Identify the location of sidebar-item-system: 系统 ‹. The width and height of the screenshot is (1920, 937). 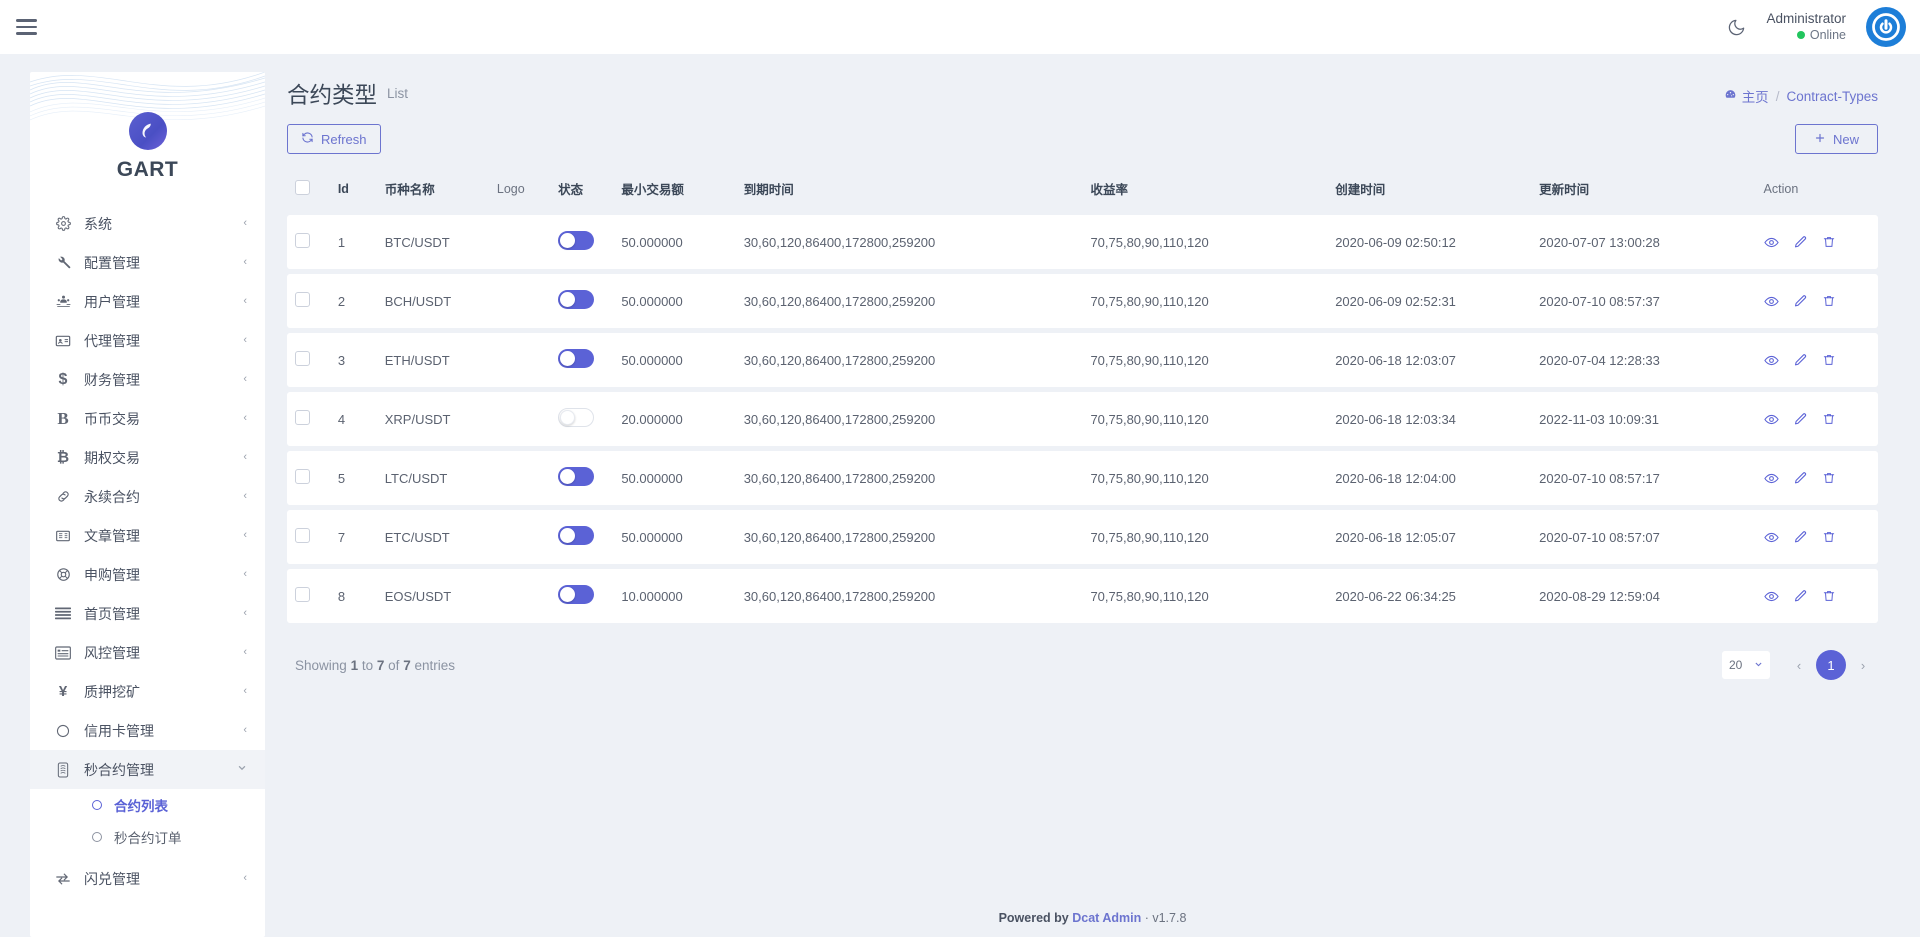
(147, 223).